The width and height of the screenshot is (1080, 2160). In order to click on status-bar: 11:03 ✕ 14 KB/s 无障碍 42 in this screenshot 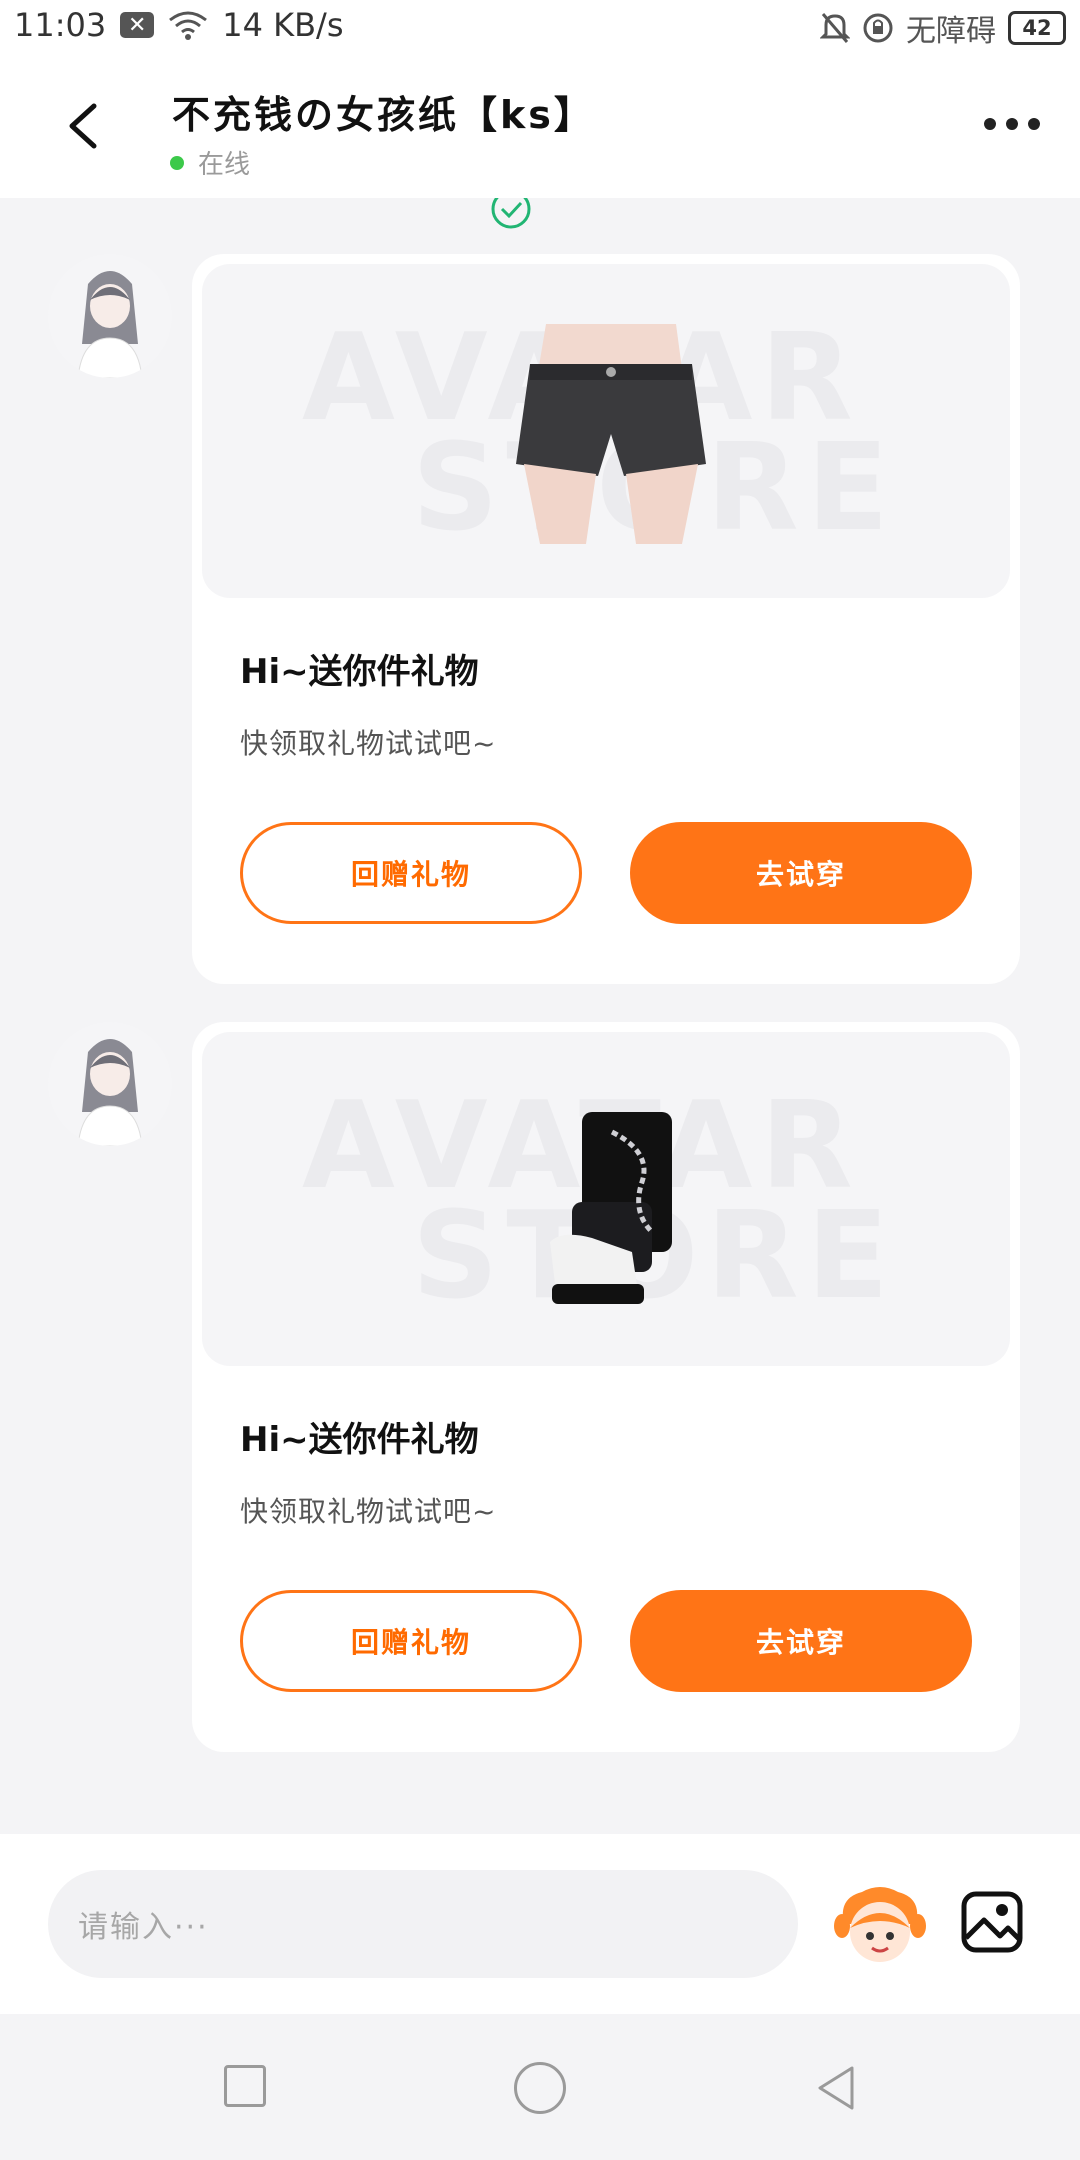, I will do `click(540, 28)`.